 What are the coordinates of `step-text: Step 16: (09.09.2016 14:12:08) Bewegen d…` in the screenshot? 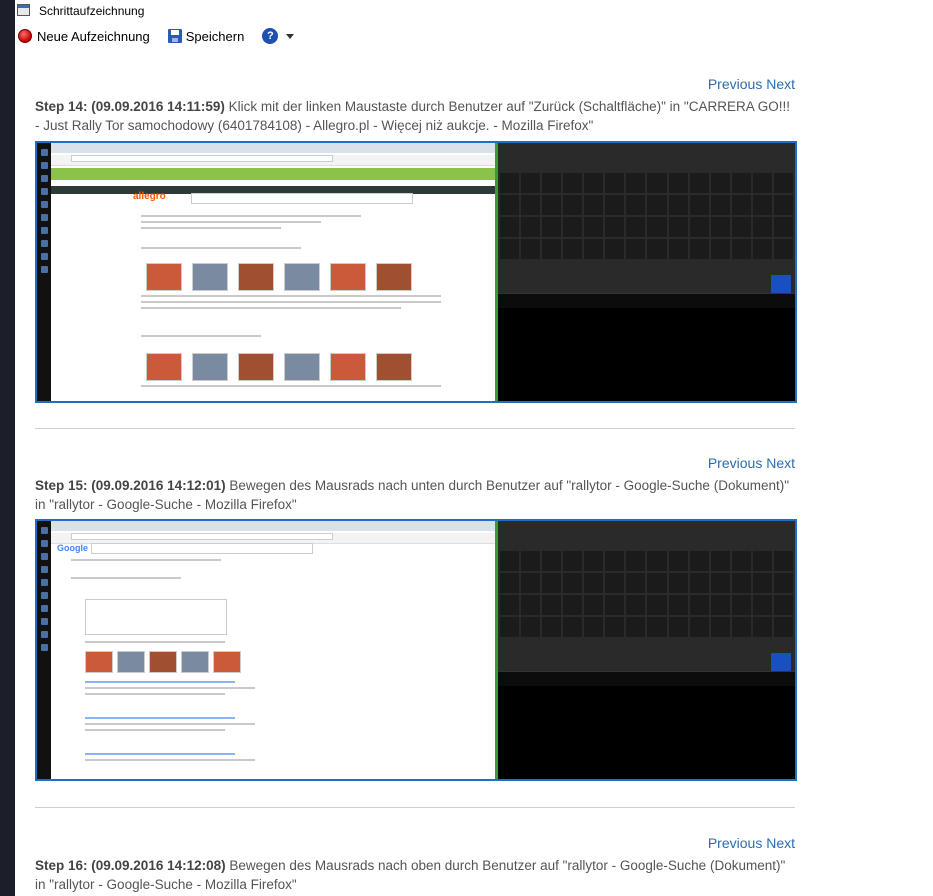 It's located at (415, 875).